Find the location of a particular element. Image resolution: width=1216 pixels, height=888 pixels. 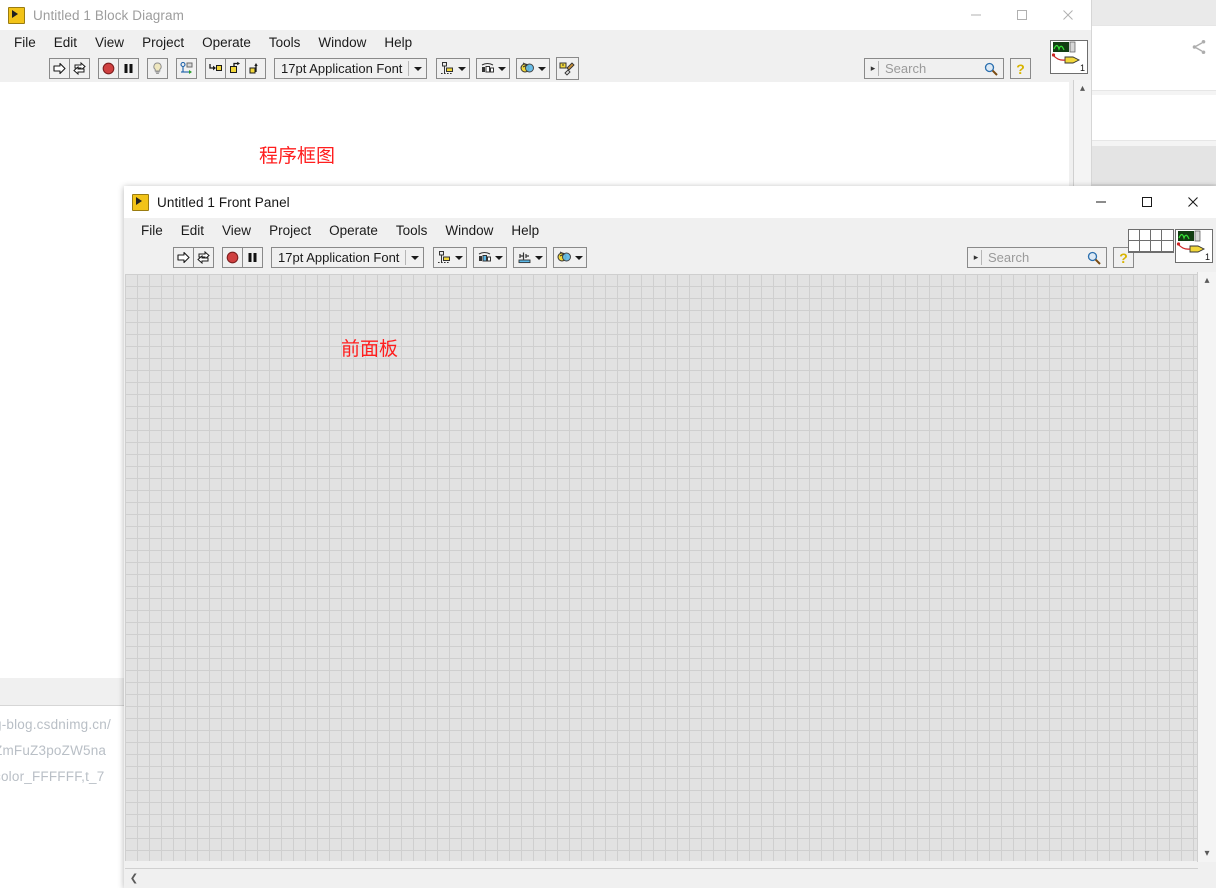

highlight-group is located at coordinates (157, 68).